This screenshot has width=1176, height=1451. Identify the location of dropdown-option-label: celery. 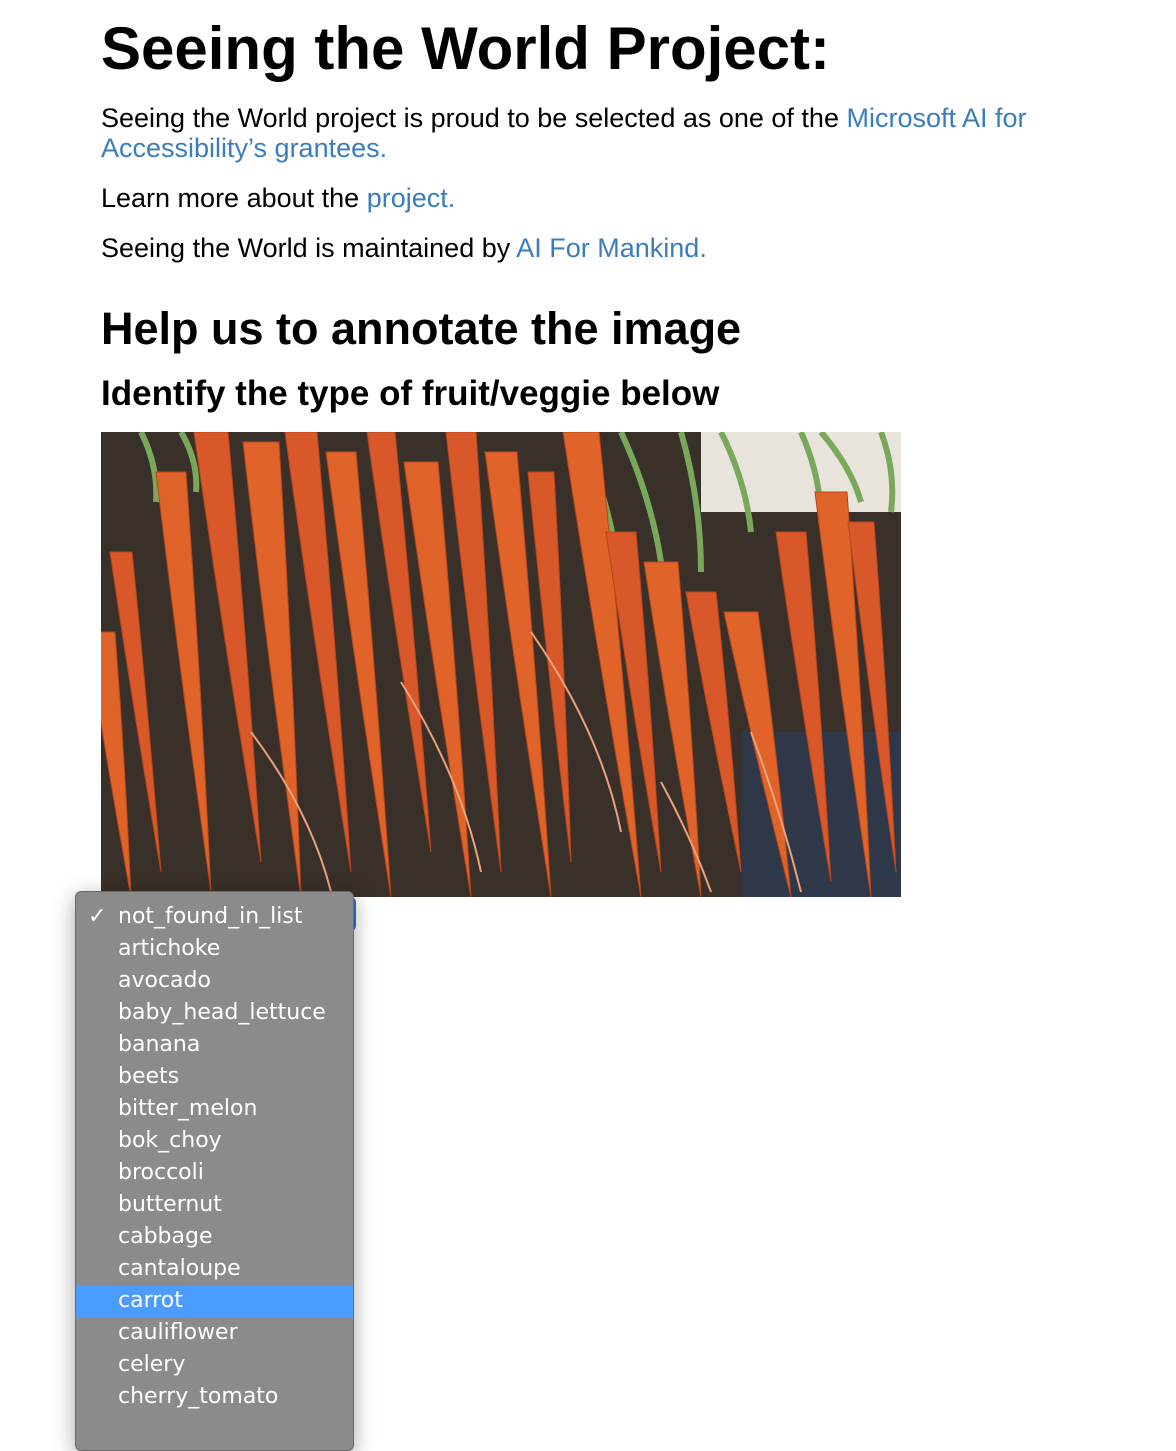
(152, 1364).